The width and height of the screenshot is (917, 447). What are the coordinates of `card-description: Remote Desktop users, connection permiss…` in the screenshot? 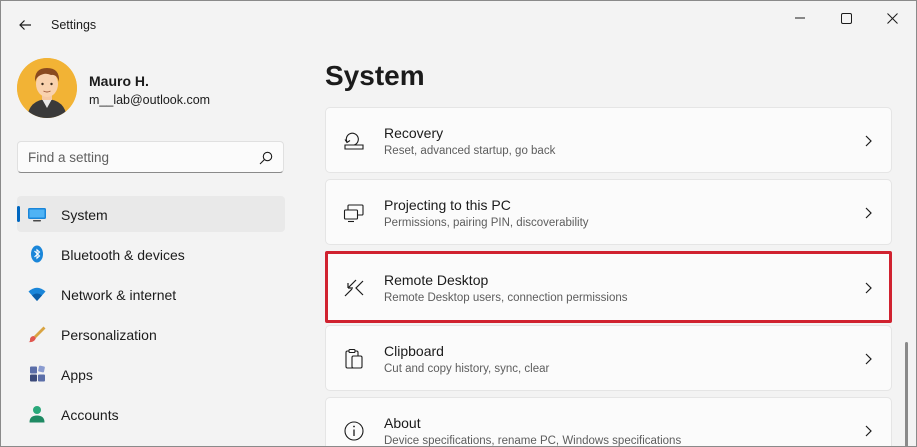 It's located at (506, 298).